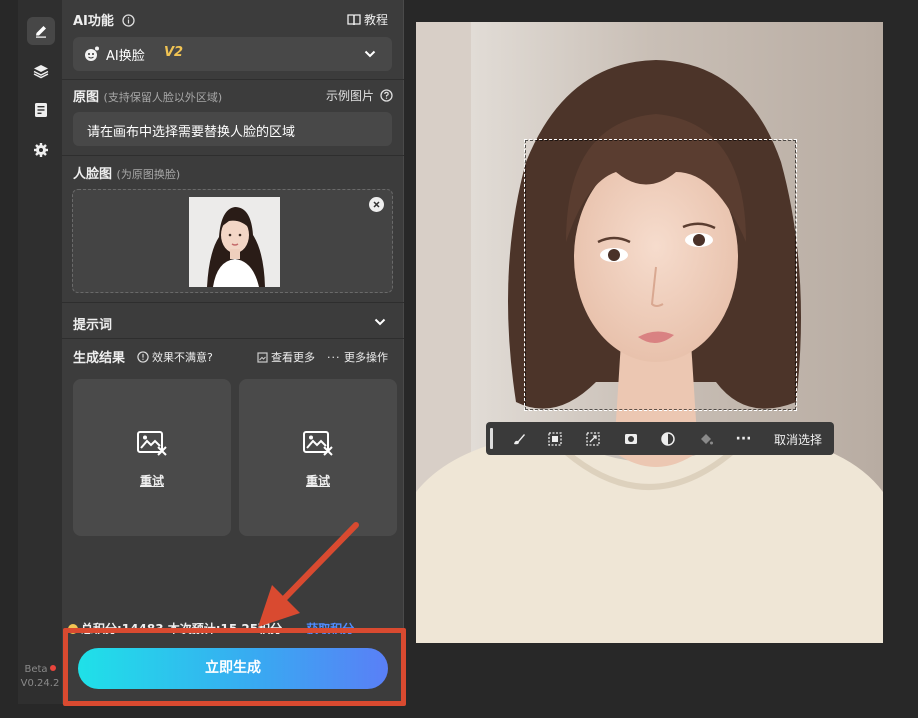 This screenshot has height=718, width=918. Describe the element at coordinates (36, 669) in the screenshot. I see `beta-label: Beta` at that location.